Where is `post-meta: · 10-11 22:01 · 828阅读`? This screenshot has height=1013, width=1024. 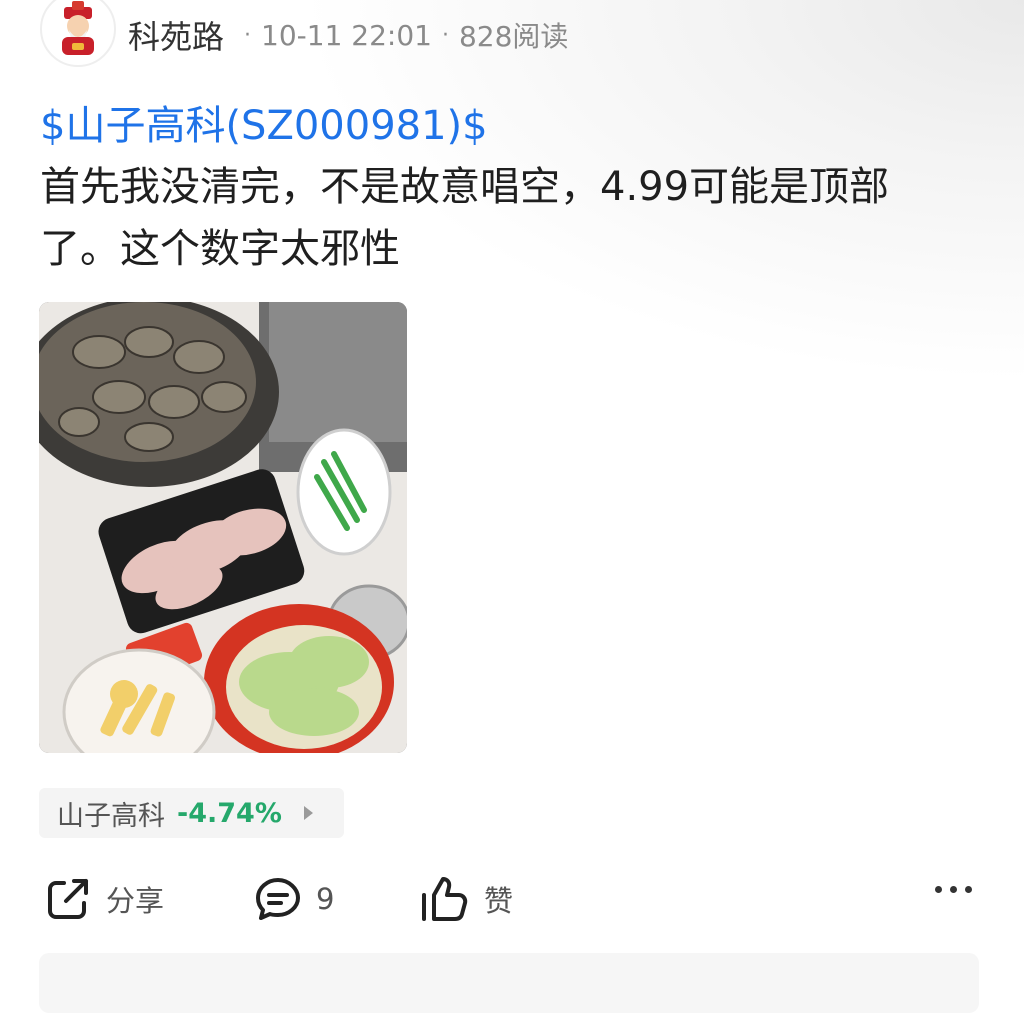
post-meta: · 10-11 22:01 · 828阅读 is located at coordinates (401, 35).